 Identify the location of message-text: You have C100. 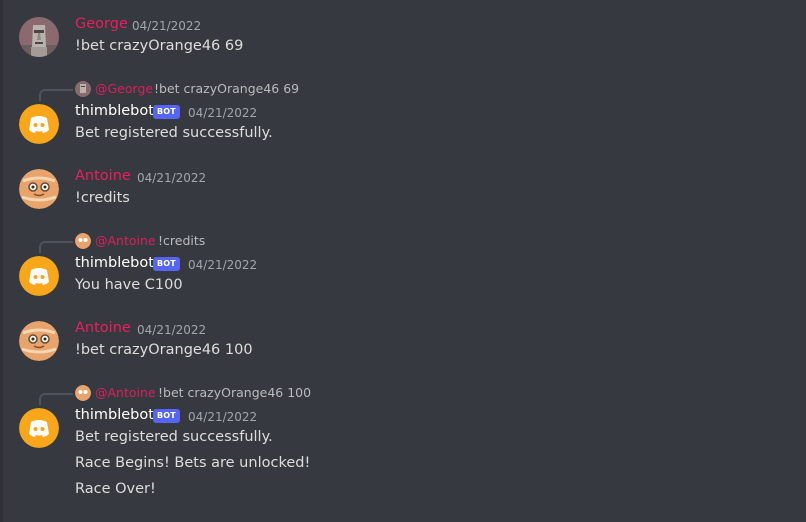
(129, 285).